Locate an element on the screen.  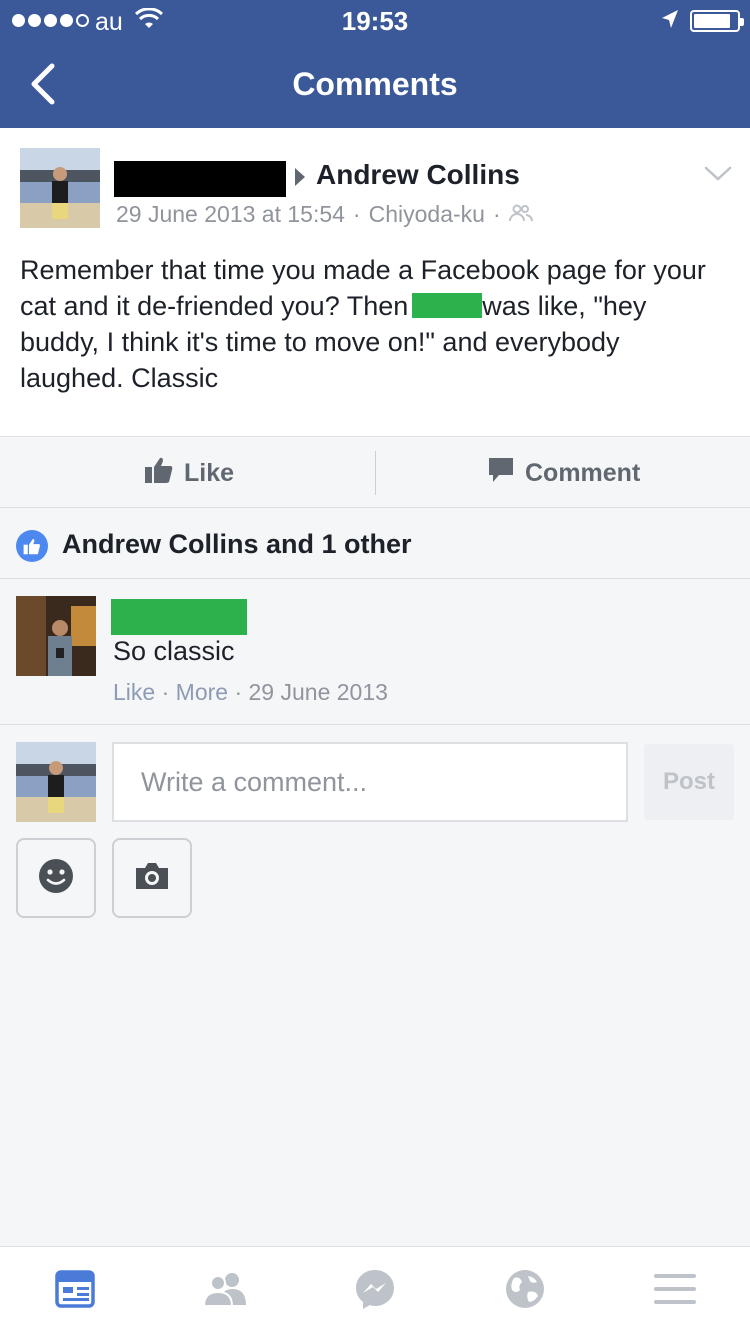
shared-to-arrow-icon is located at coordinates (300, 177).